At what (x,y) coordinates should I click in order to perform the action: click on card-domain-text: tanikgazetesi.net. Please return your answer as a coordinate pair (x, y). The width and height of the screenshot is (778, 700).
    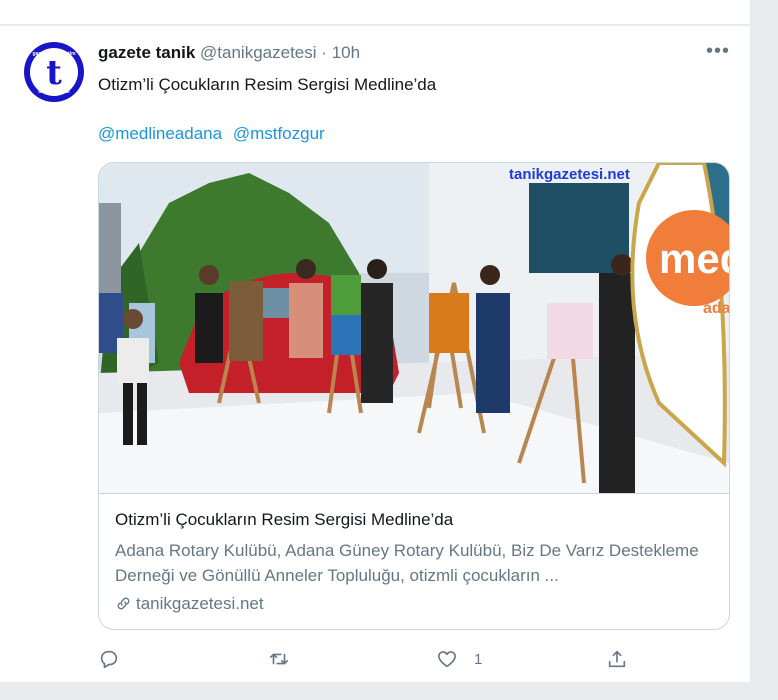
    Looking at the image, I should click on (200, 603).